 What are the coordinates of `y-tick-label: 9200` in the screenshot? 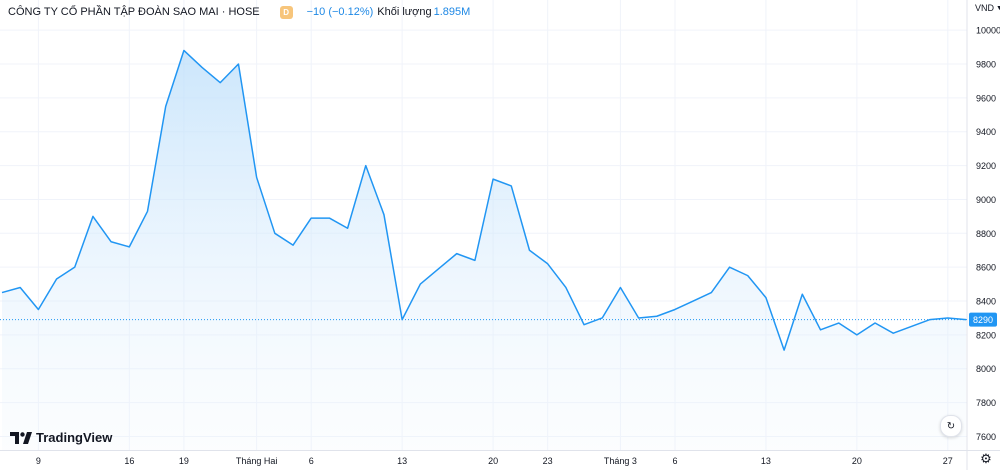 It's located at (986, 166).